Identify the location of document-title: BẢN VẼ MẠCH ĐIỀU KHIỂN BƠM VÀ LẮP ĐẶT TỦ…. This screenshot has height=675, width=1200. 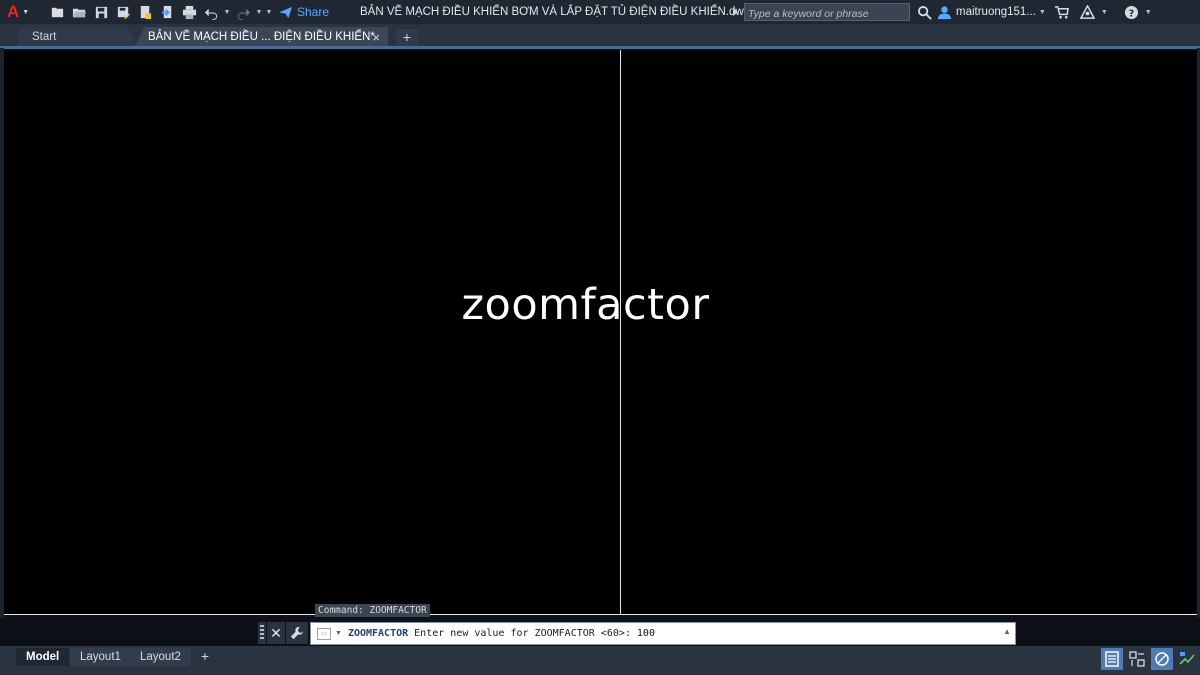
(555, 12).